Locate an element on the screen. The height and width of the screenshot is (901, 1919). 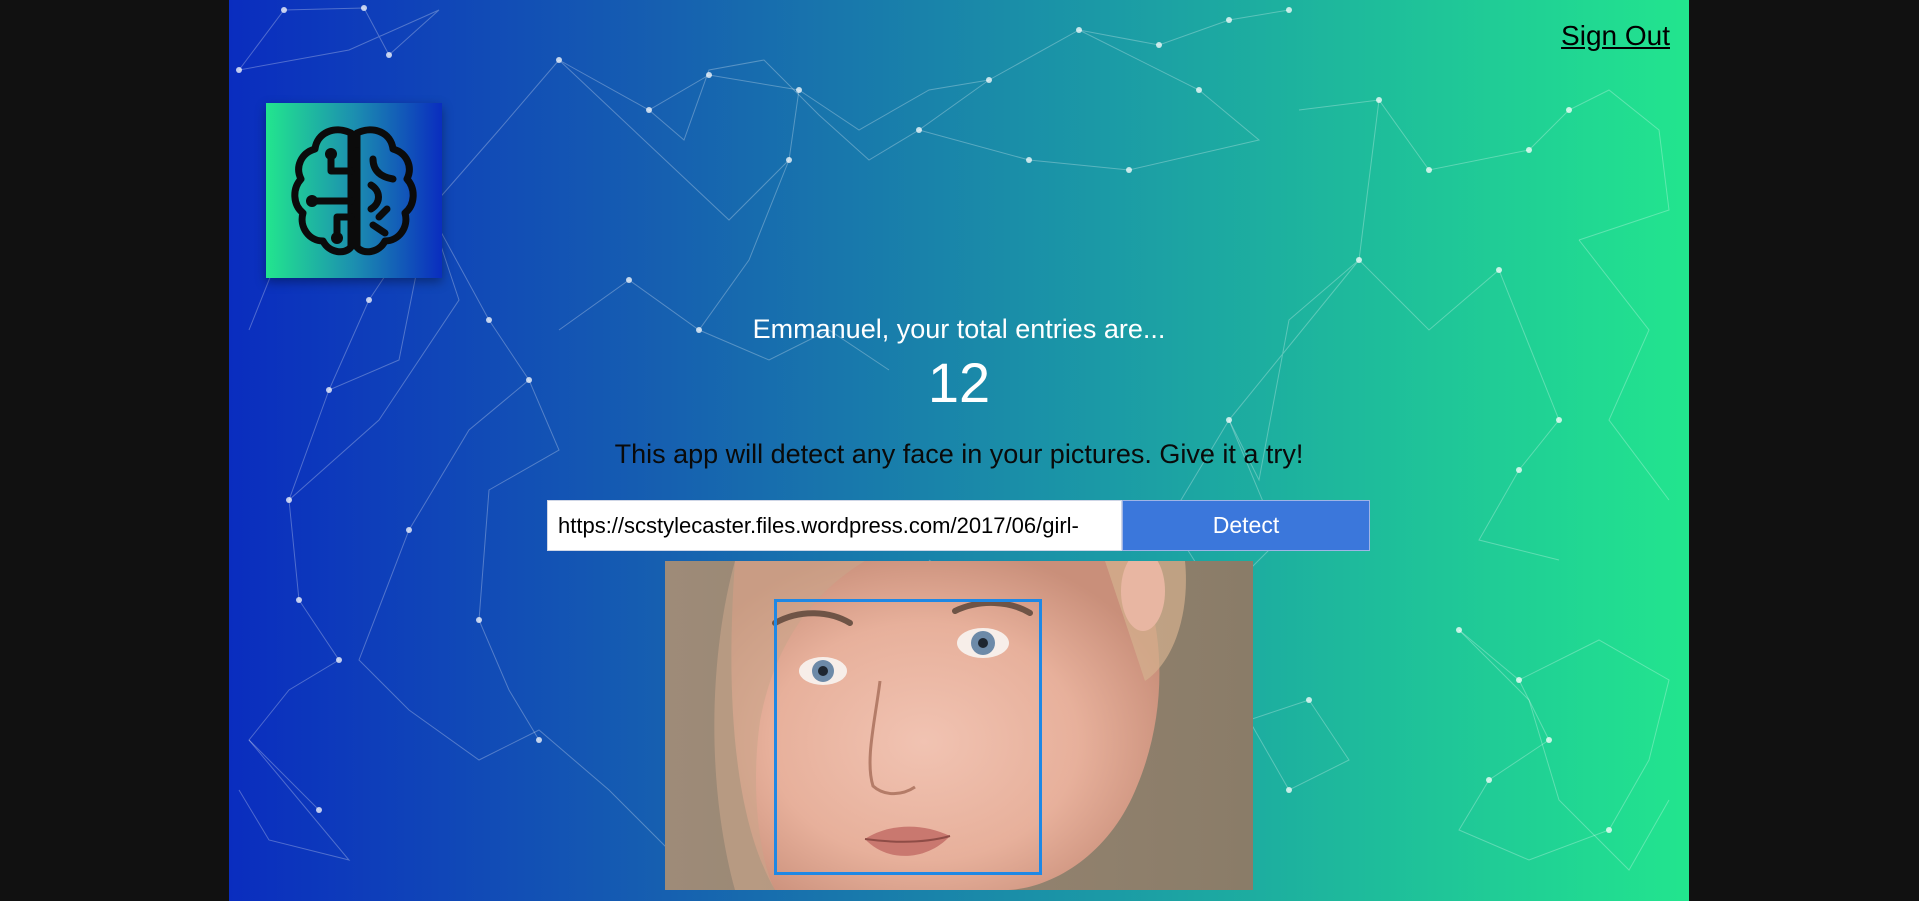
logo is located at coordinates (354, 190).